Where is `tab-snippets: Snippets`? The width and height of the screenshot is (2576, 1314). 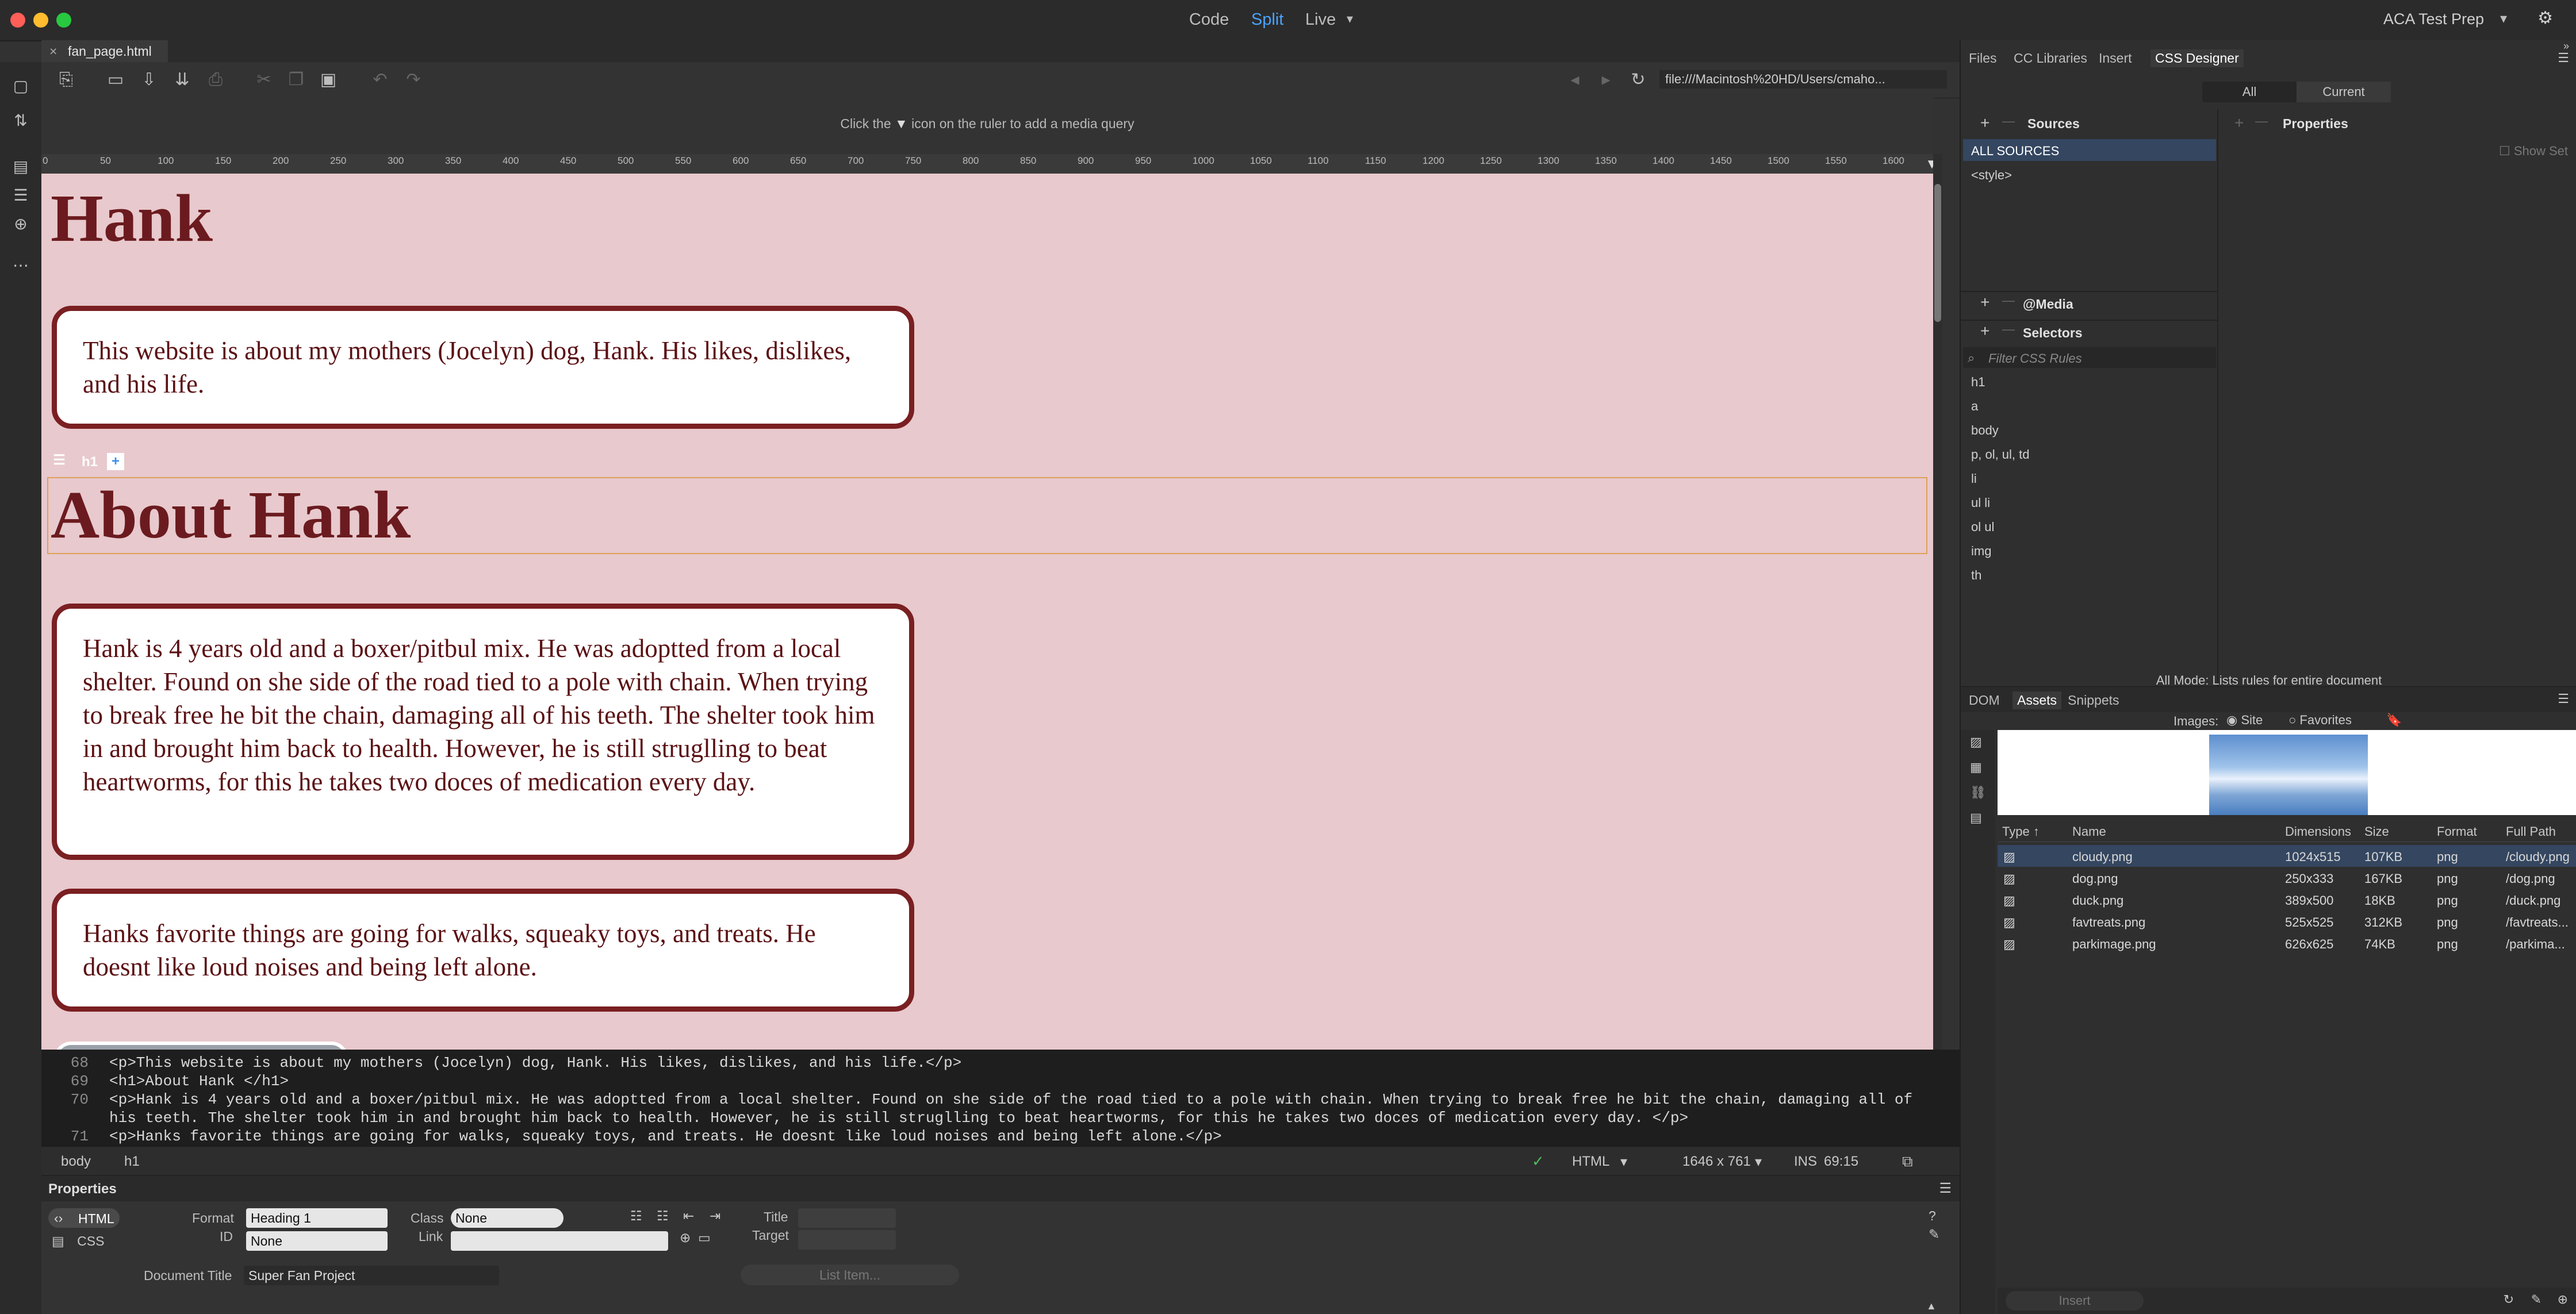 tab-snippets: Snippets is located at coordinates (2093, 700).